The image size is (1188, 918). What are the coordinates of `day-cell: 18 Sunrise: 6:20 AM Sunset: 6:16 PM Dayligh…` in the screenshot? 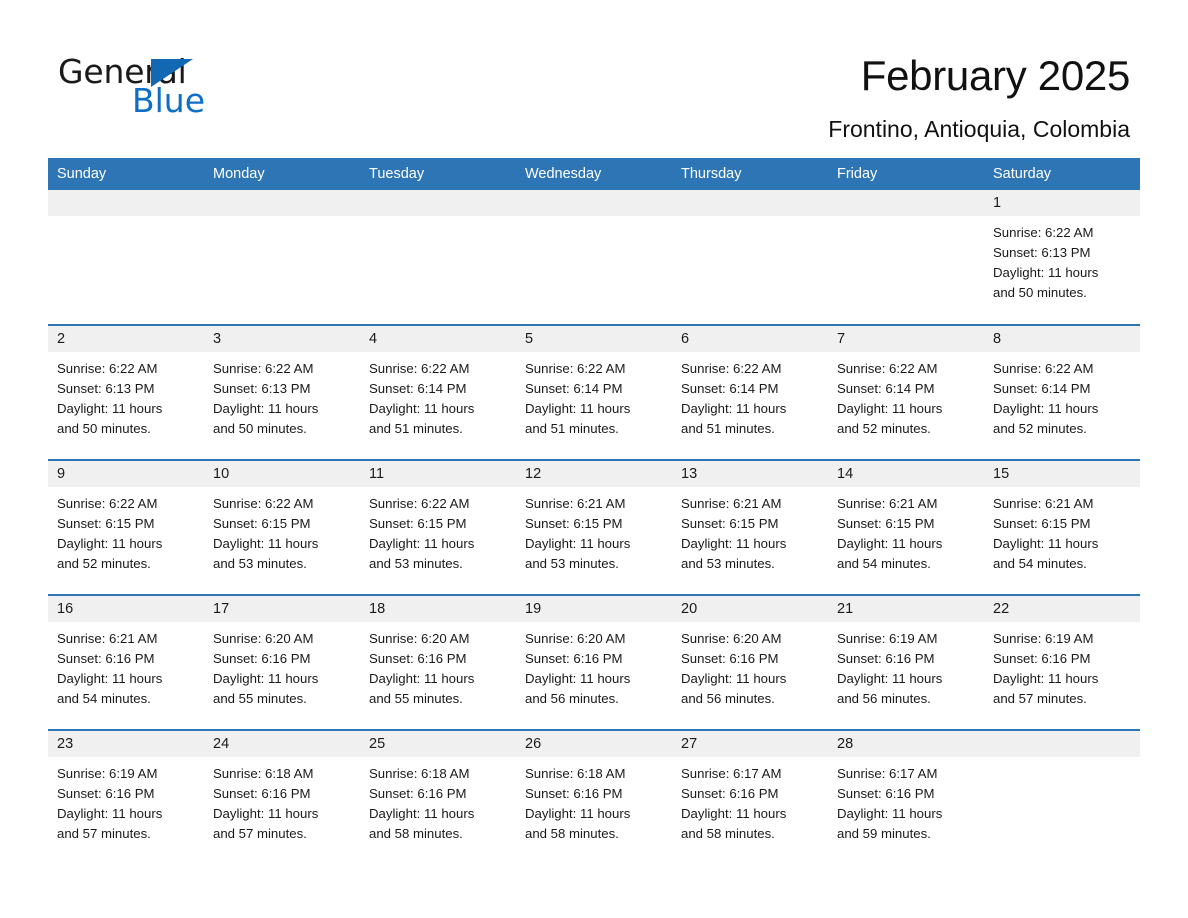 It's located at (438, 662).